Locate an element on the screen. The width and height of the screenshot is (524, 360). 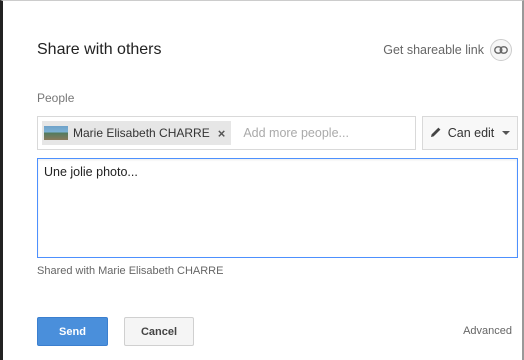
add-people-input is located at coordinates (323, 133).